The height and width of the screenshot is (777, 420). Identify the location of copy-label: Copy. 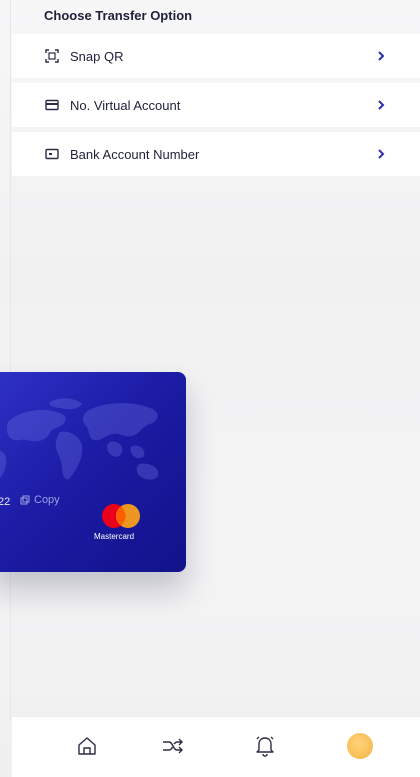
(47, 500).